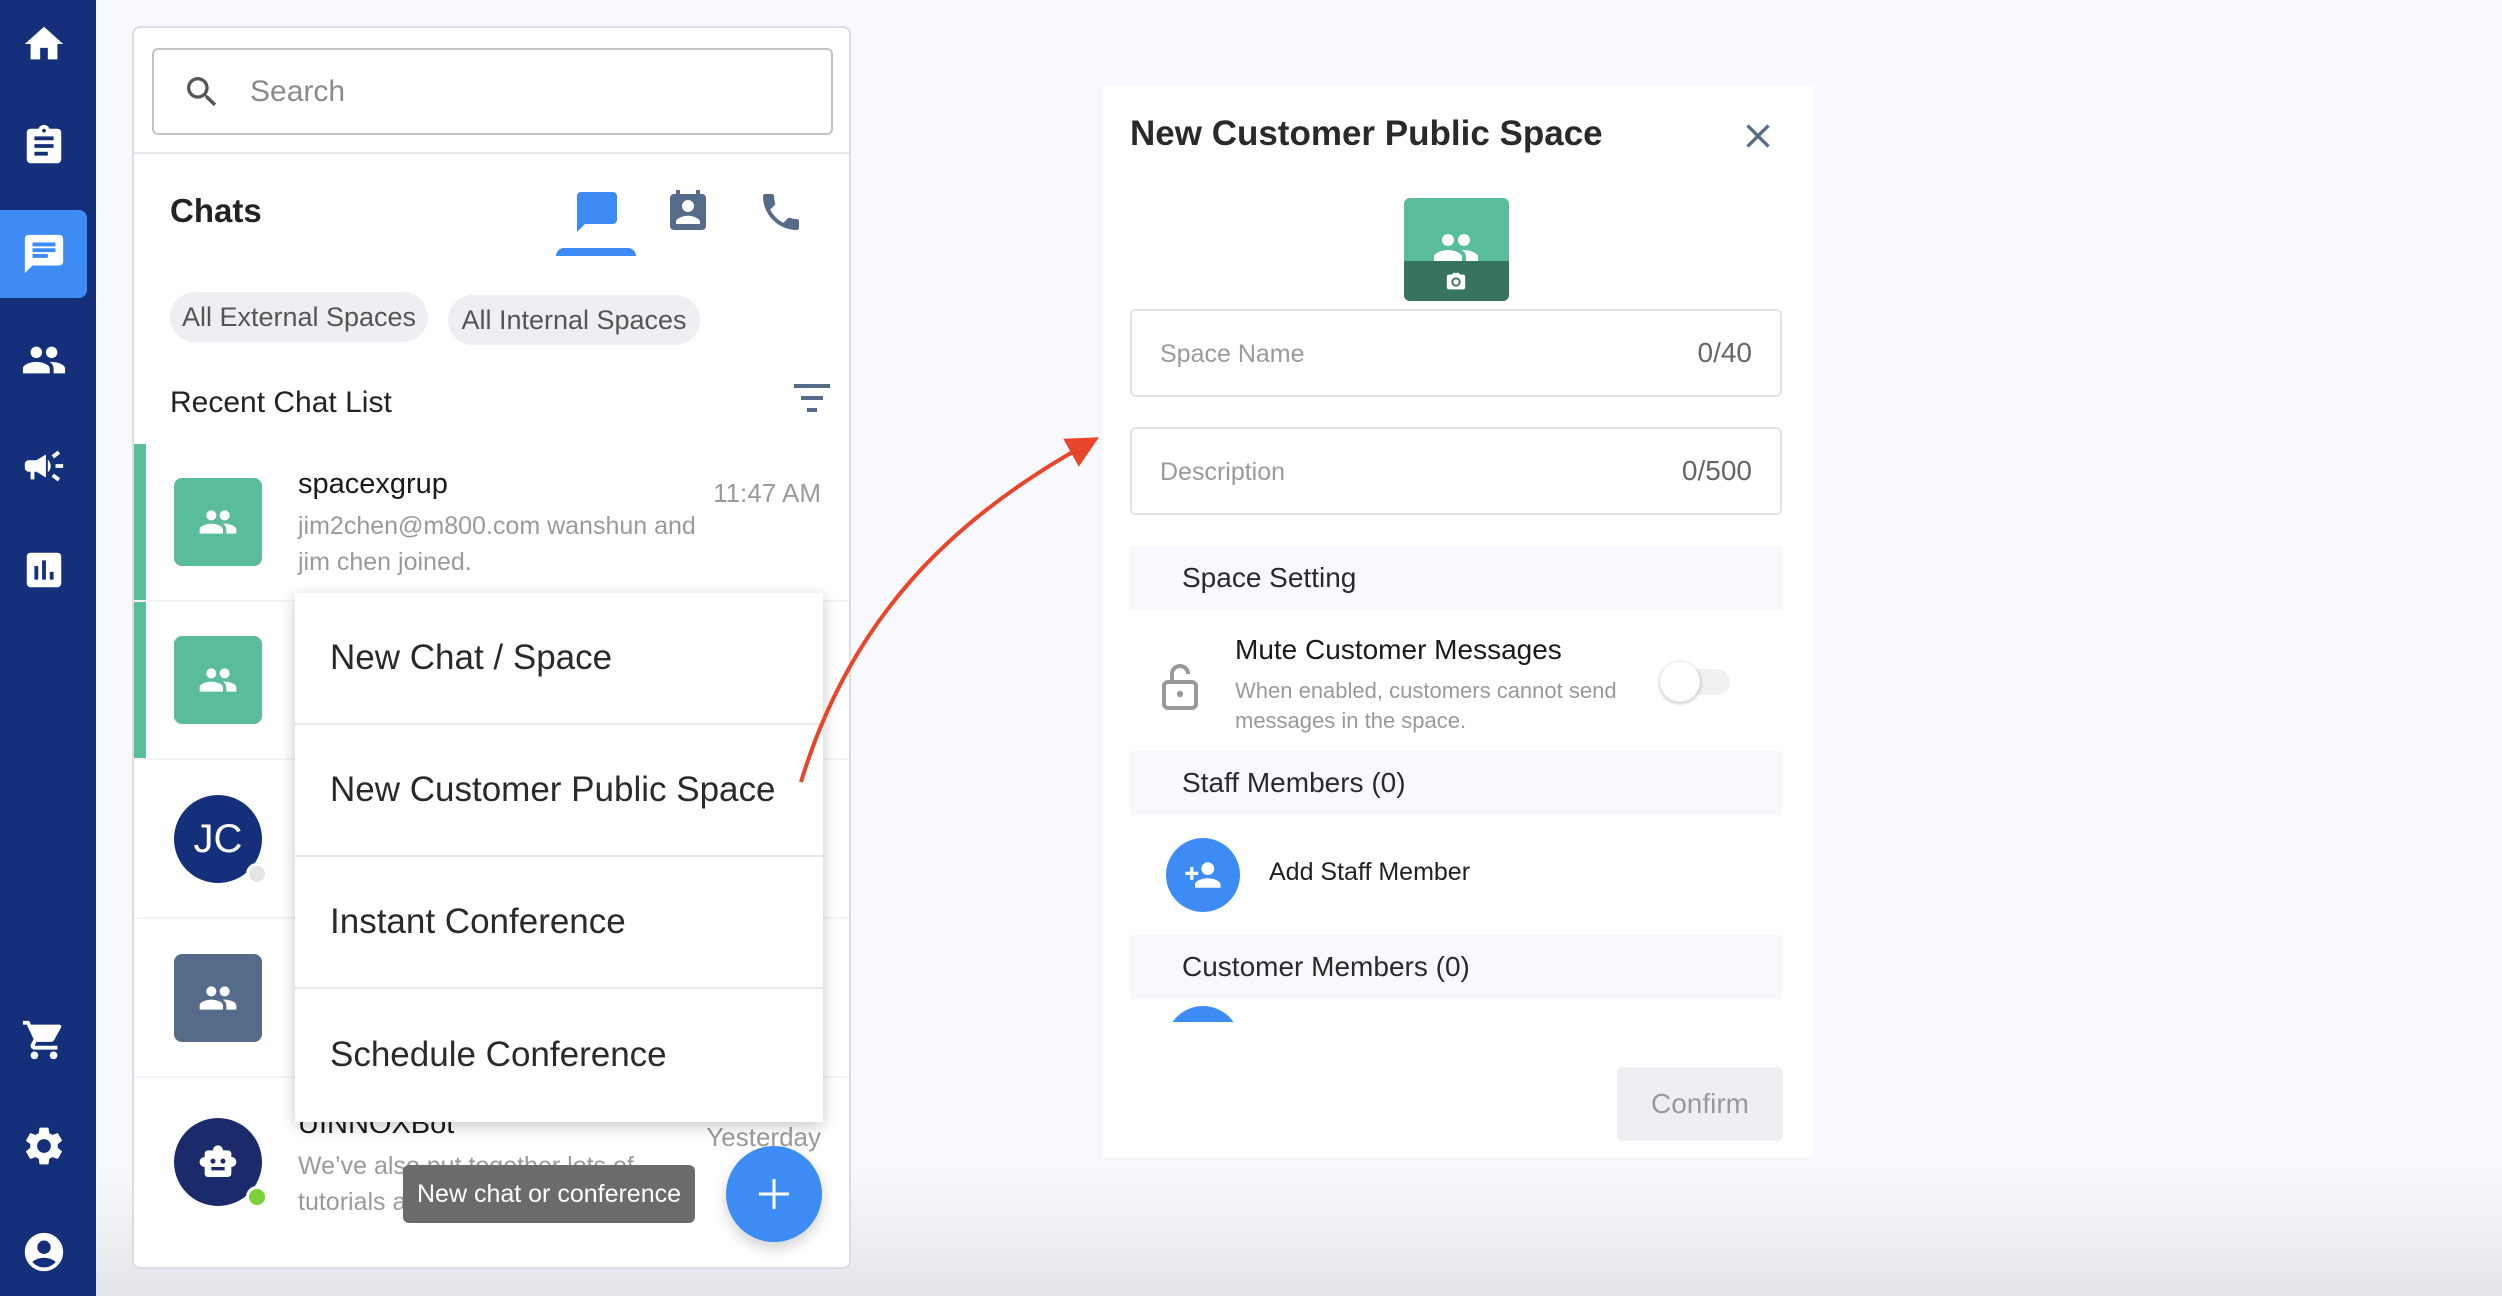 The image size is (2502, 1296). Describe the element at coordinates (1456, 783) in the screenshot. I see `staff-members-header: Staff Members (0)` at that location.